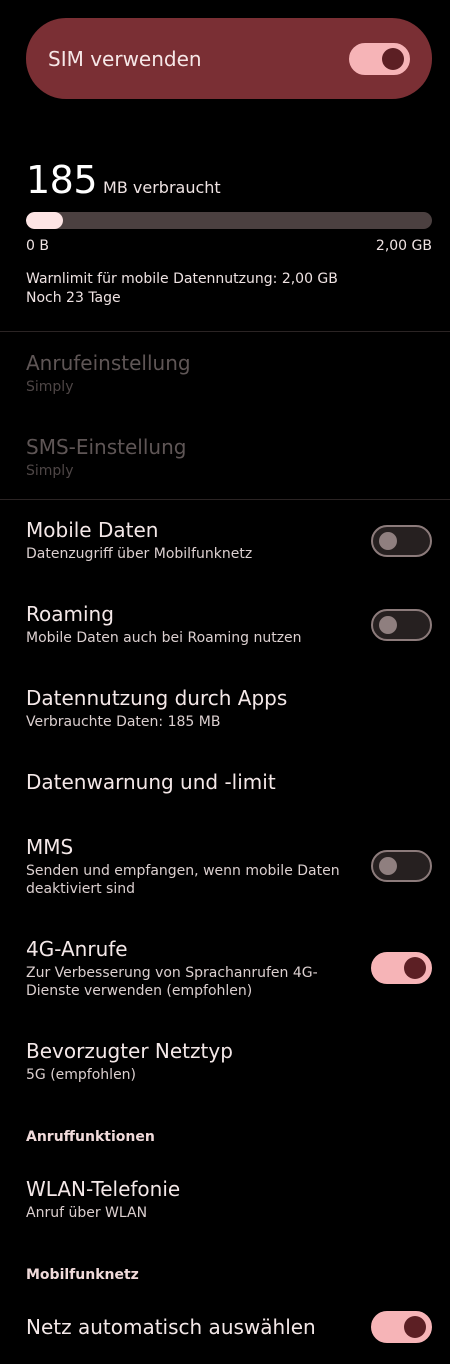  Describe the element at coordinates (229, 58) in the screenshot. I see `use-sim-toggle-row: SIM verwenden` at that location.